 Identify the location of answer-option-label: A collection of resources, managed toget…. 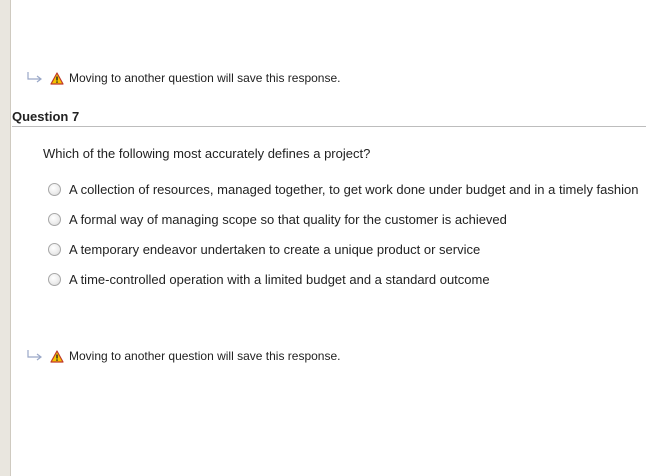
(353, 189).